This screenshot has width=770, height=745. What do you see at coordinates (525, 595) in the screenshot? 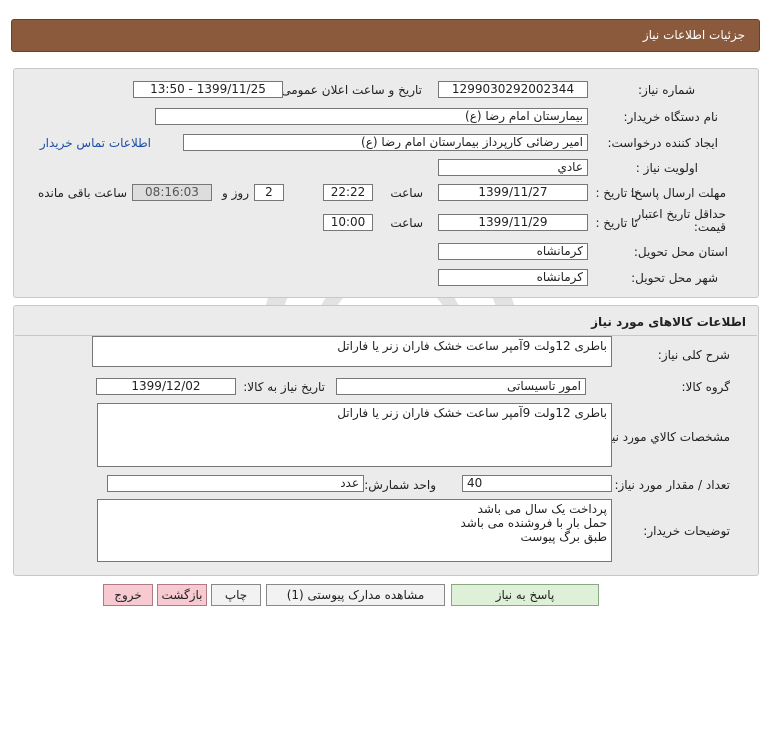
I see `reply-button: پاسخ به نیاز` at bounding box center [525, 595].